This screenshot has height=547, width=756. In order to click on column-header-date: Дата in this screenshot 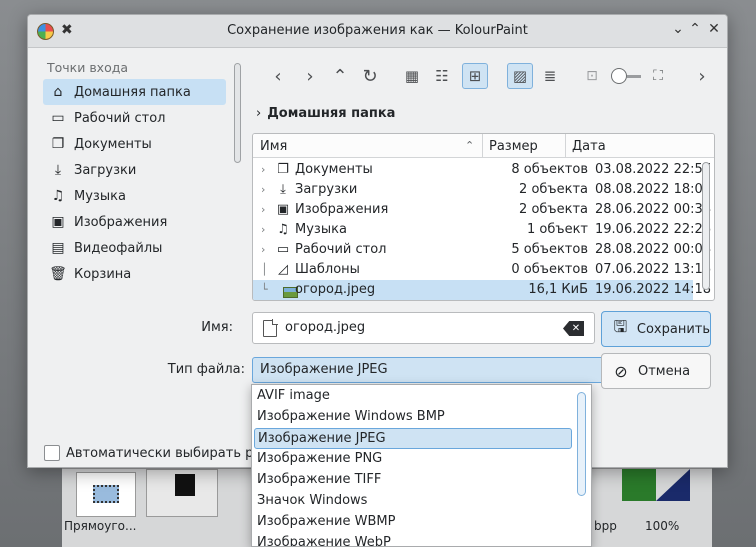, I will do `click(589, 146)`.